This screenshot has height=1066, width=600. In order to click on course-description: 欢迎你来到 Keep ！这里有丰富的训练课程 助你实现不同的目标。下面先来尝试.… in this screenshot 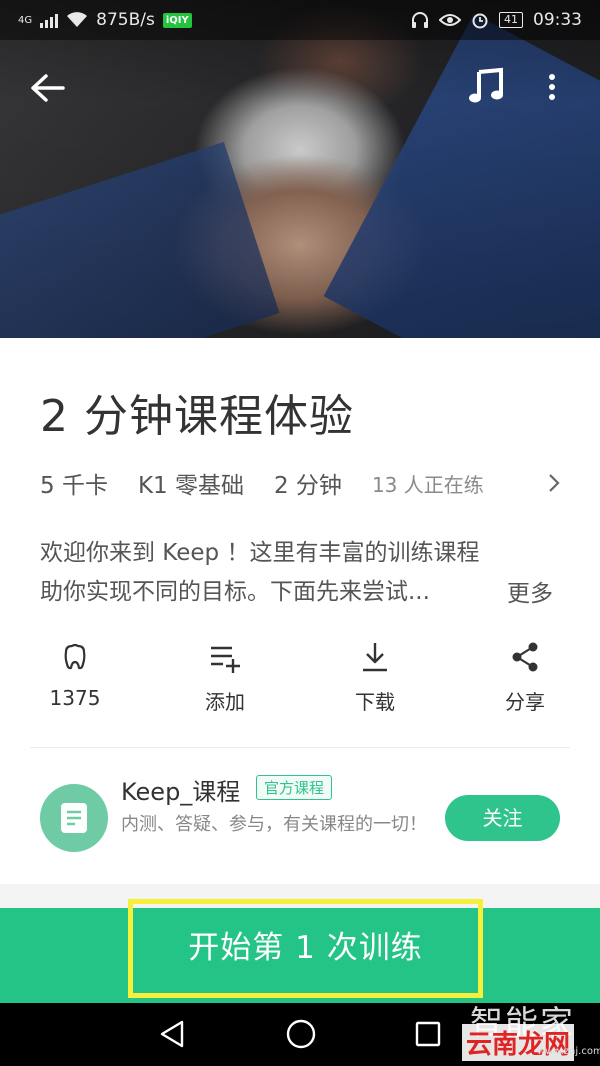, I will do `click(300, 573)`.